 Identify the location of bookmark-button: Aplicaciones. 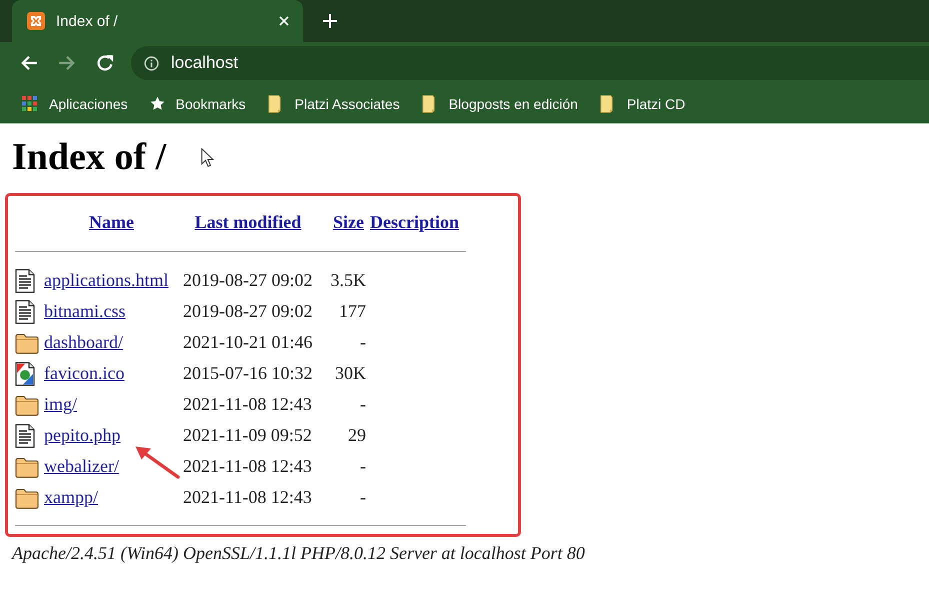
(75, 104).